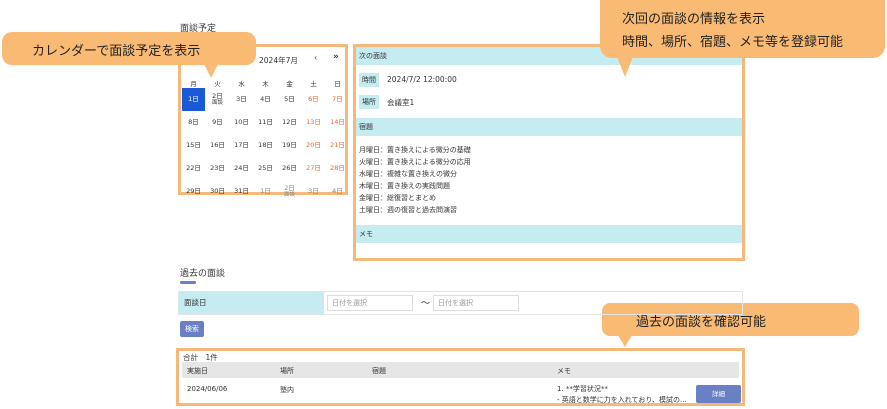  Describe the element at coordinates (401, 102) in the screenshot. I see `place-value: 会議室1` at that location.